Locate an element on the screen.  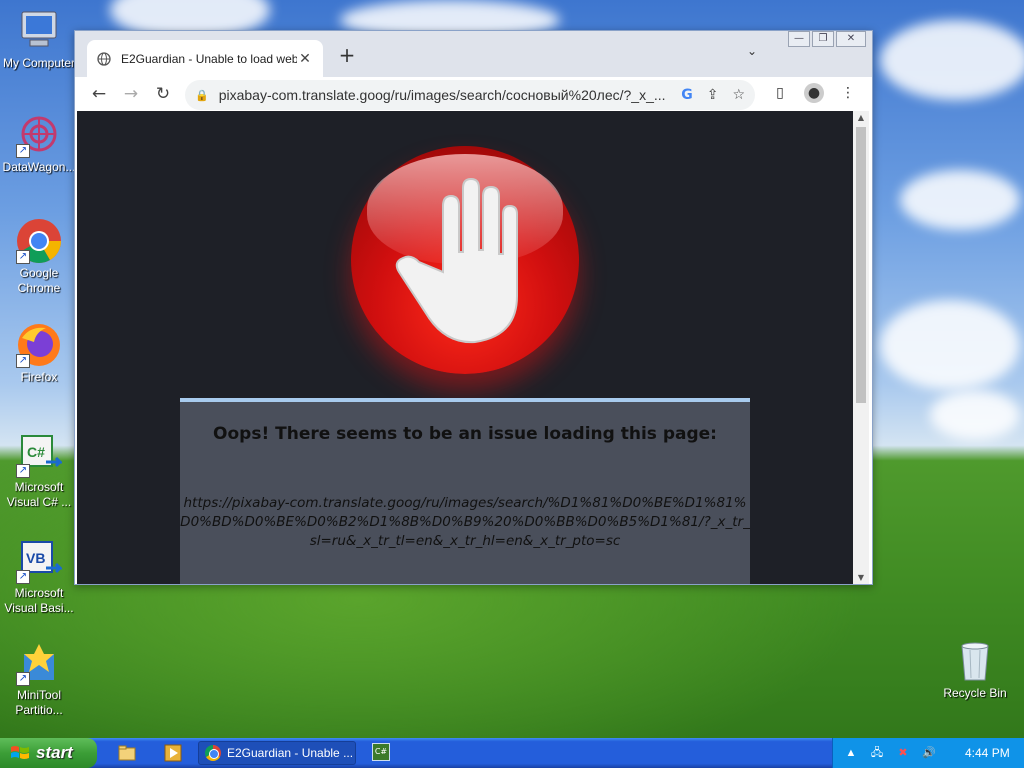
share-icon: ⇪ is located at coordinates (713, 95).